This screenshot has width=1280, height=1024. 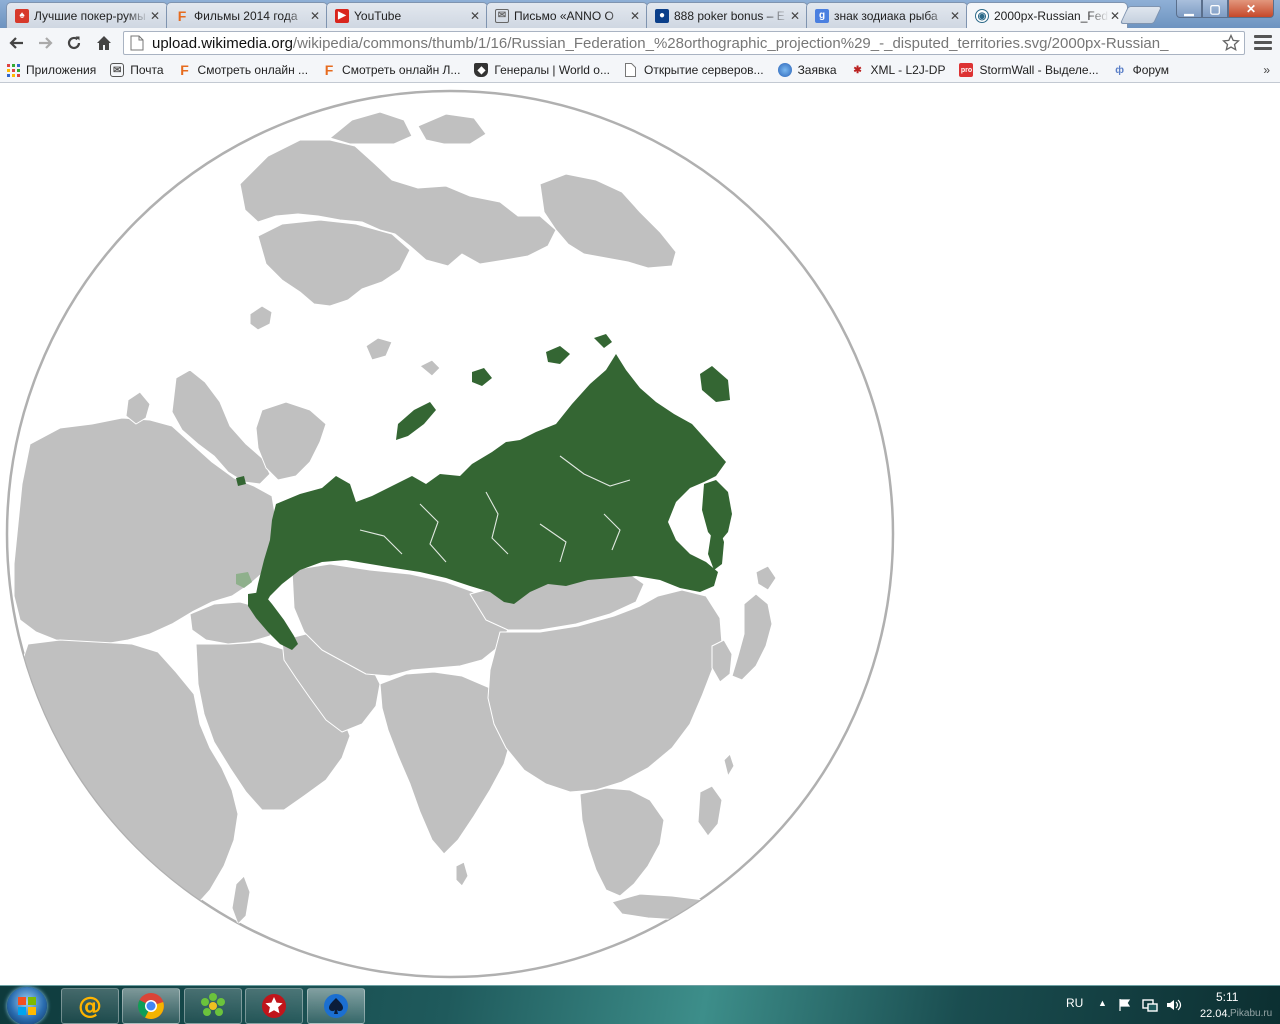 I want to click on forward-arrow-icon, so click(x=46, y=43).